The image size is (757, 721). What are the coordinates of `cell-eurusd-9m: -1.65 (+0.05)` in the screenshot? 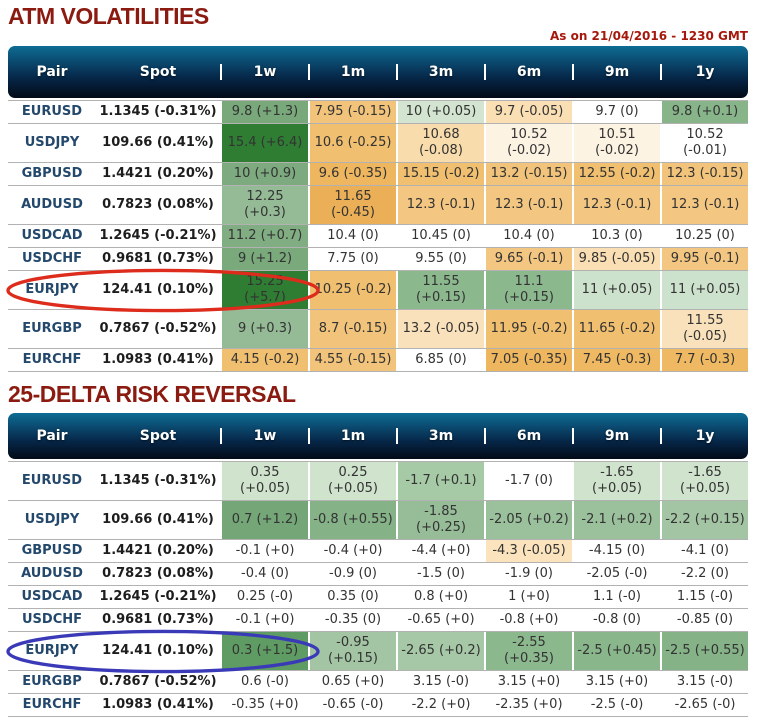 It's located at (616, 481).